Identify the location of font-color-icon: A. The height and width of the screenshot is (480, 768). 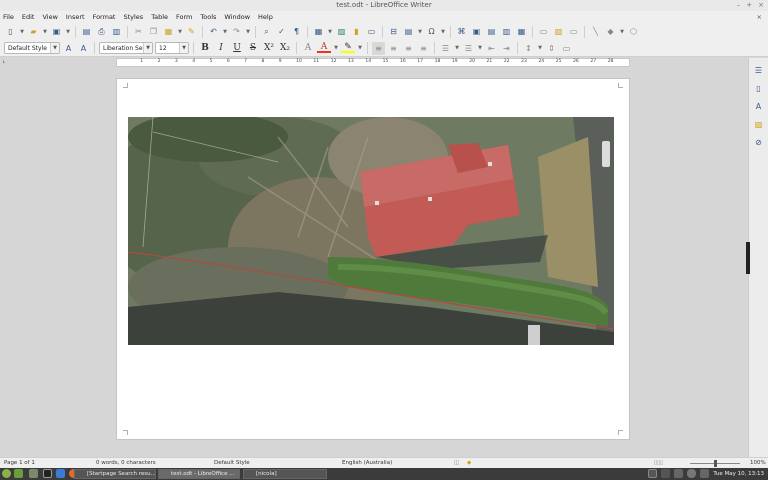
(324, 48).